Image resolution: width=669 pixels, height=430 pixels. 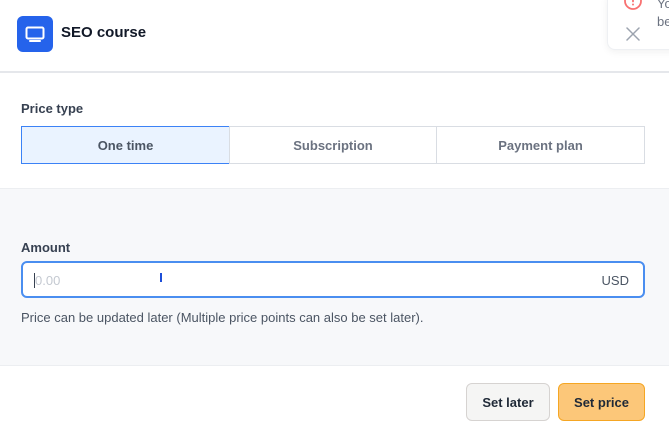 I want to click on tab-subscription: Subscription, so click(x=333, y=145).